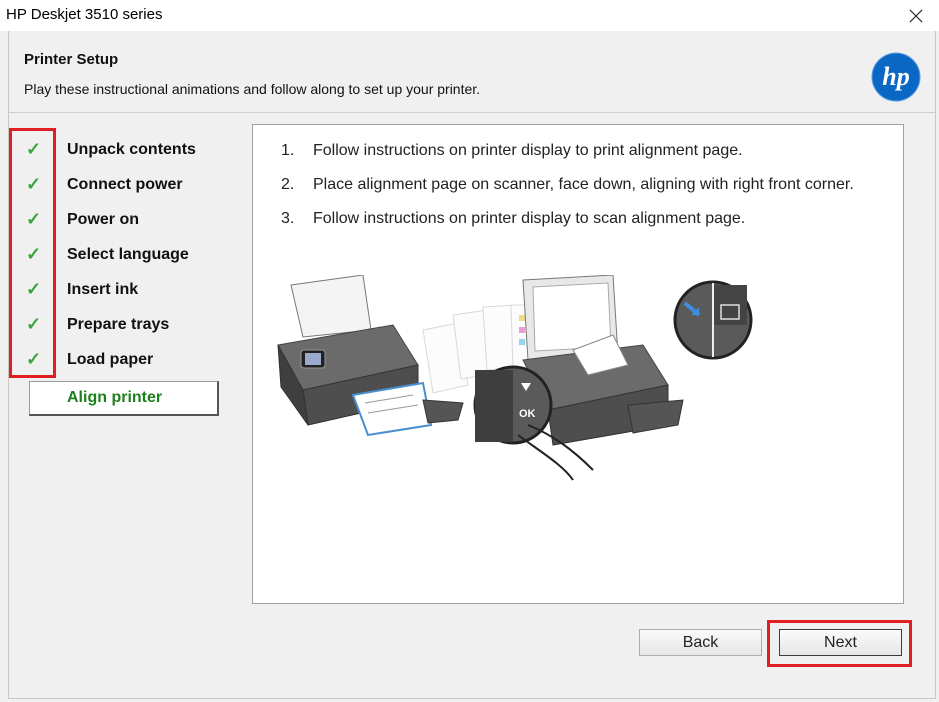  What do you see at coordinates (839, 643) in the screenshot?
I see `highlight-box-next` at bounding box center [839, 643].